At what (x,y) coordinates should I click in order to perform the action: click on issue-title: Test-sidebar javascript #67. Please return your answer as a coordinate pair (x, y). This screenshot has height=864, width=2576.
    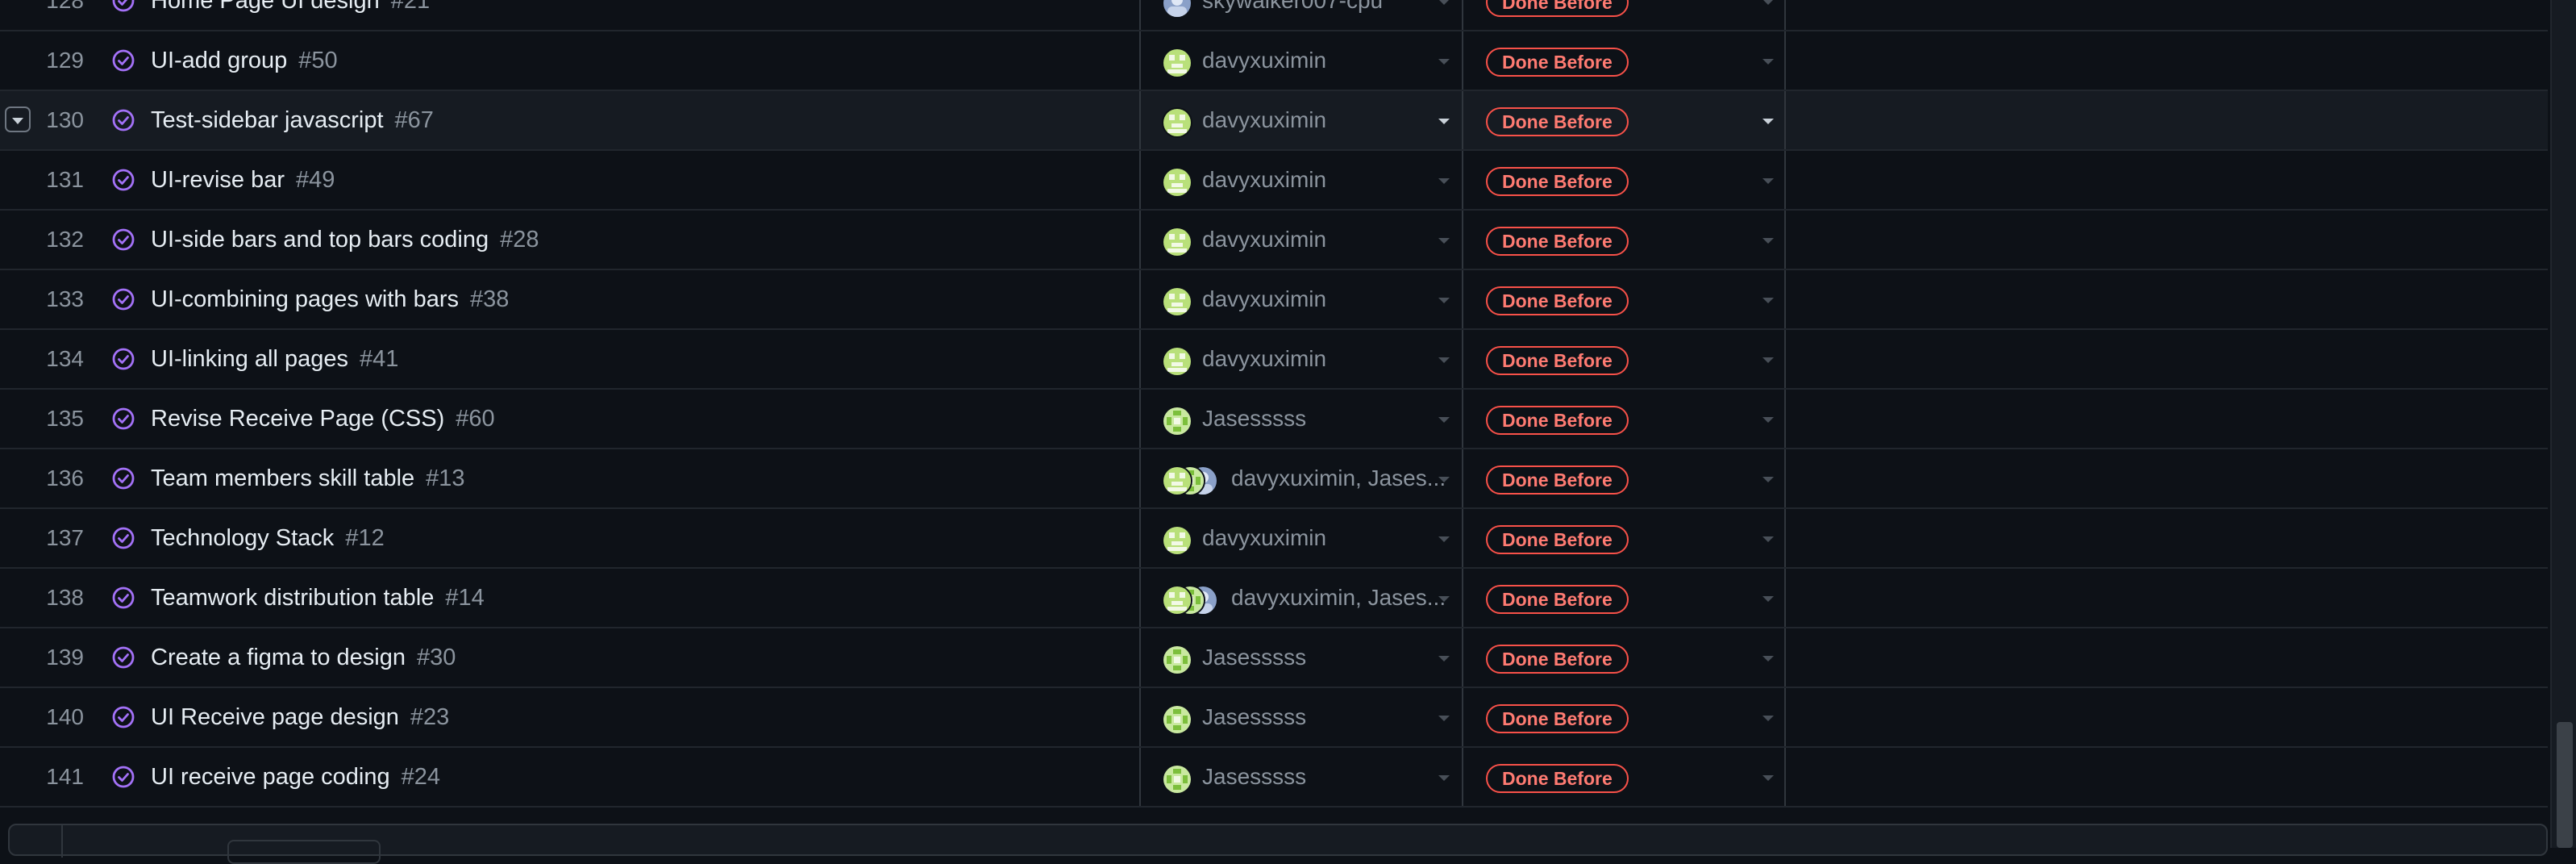
    Looking at the image, I should click on (293, 120).